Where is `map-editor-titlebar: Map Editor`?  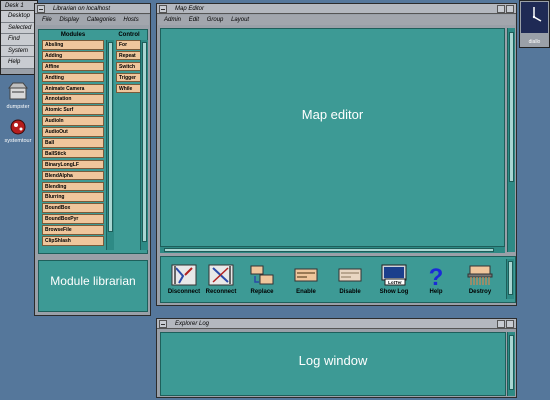
map-editor-titlebar: Map Editor is located at coordinates (336, 9).